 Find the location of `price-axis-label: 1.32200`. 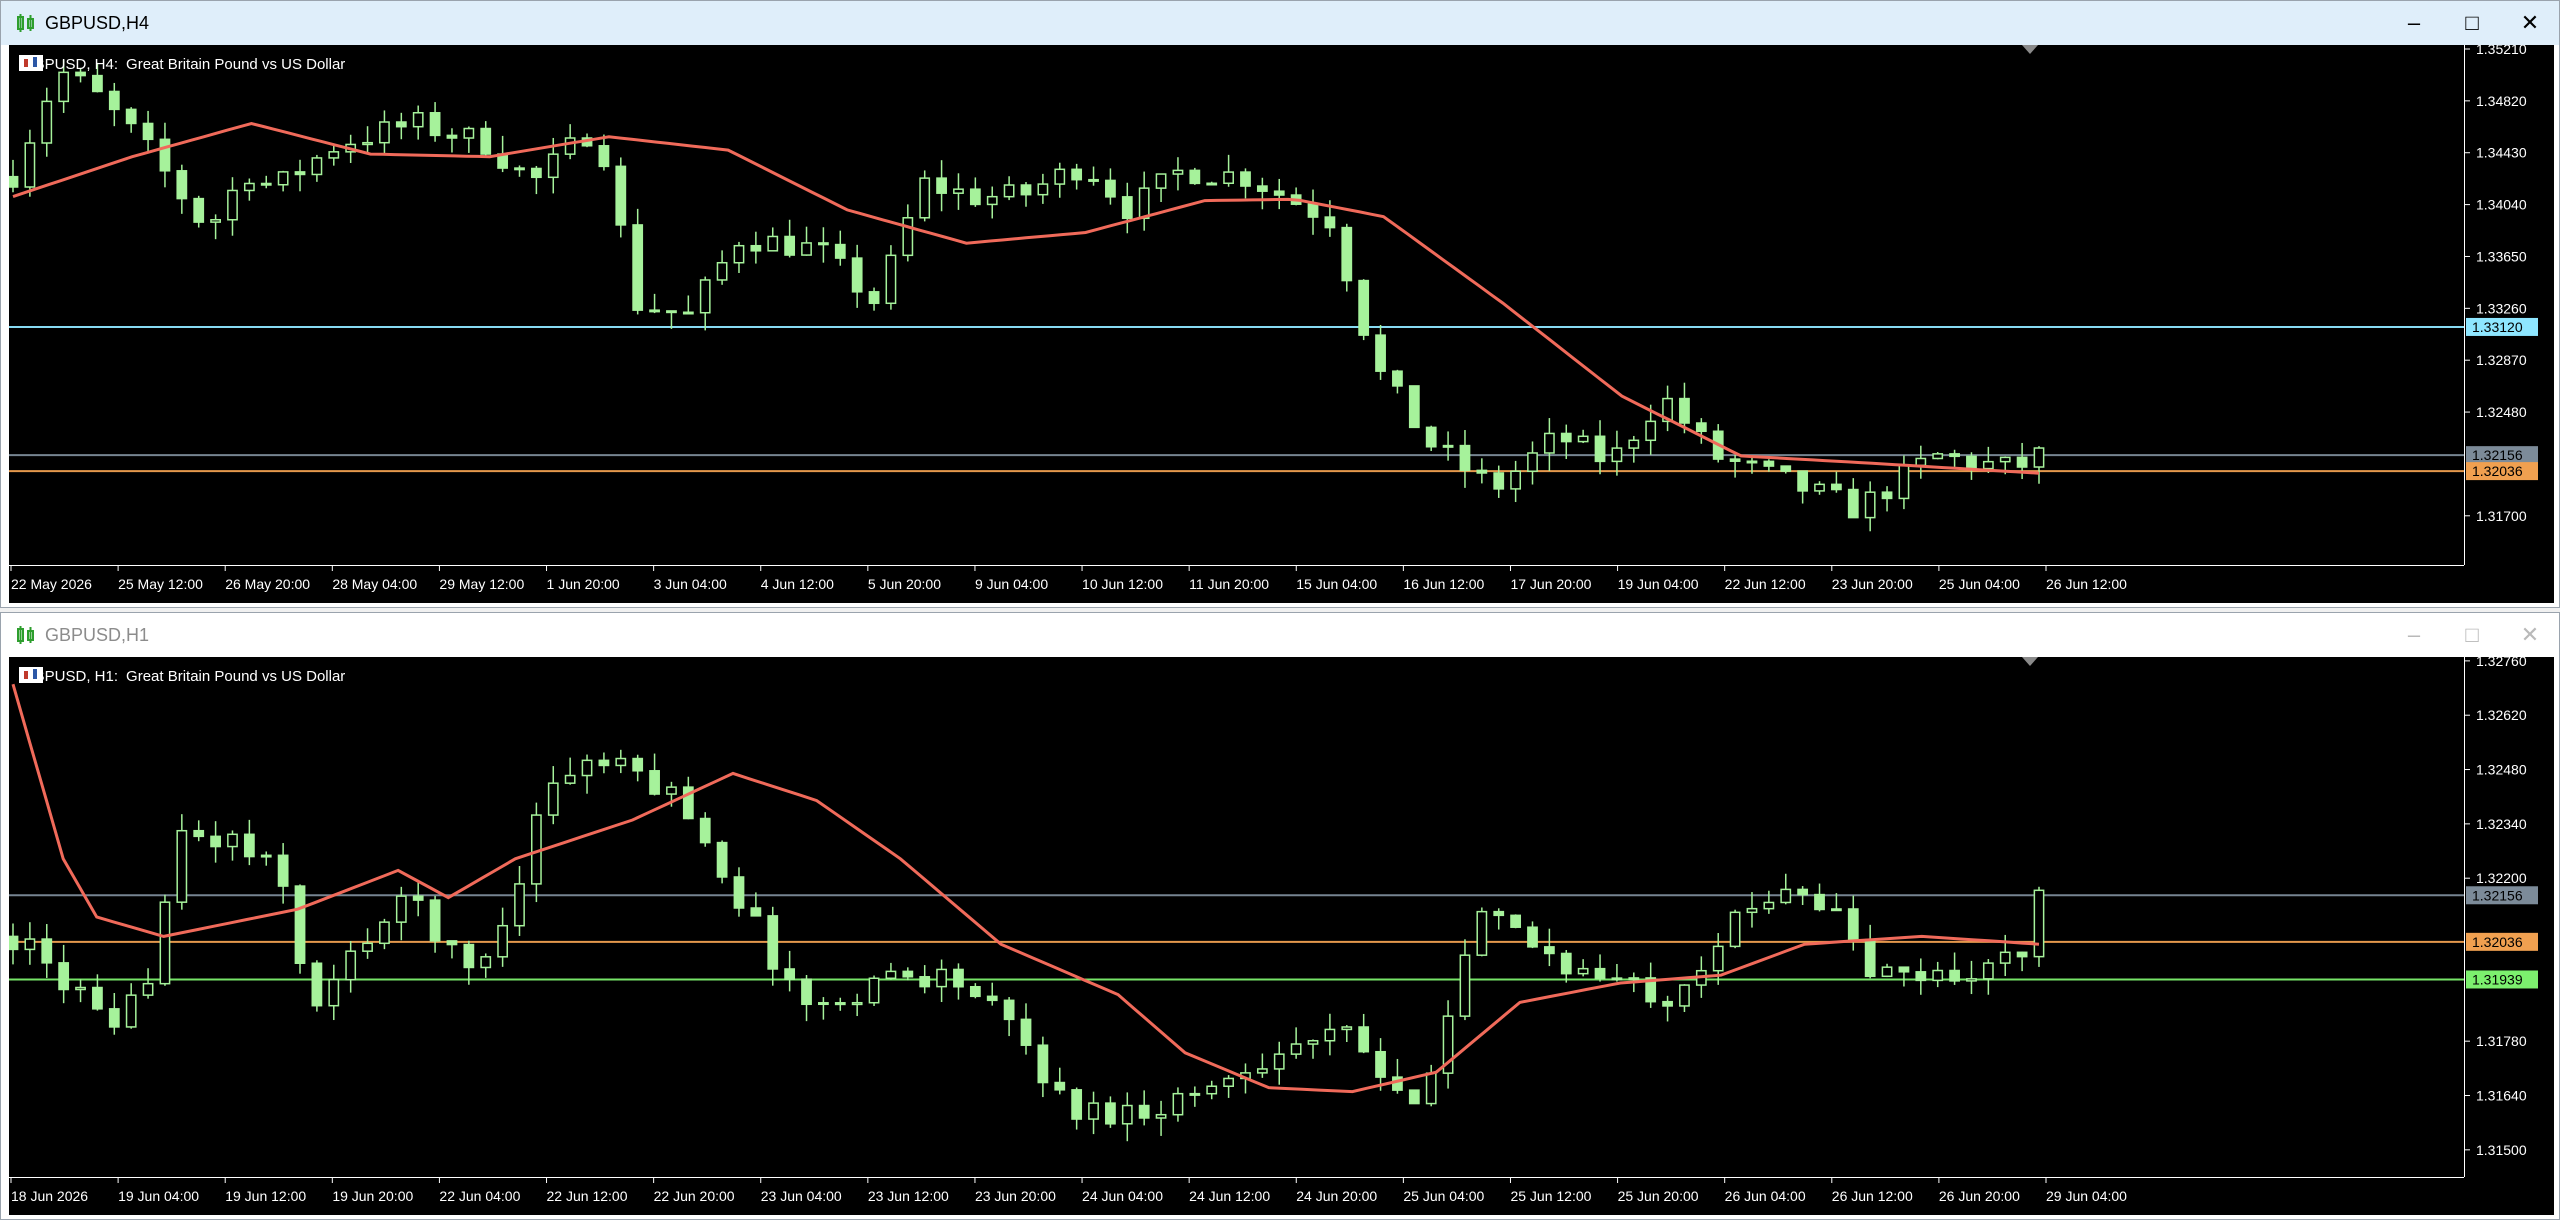

price-axis-label: 1.32200 is located at coordinates (2501, 878).